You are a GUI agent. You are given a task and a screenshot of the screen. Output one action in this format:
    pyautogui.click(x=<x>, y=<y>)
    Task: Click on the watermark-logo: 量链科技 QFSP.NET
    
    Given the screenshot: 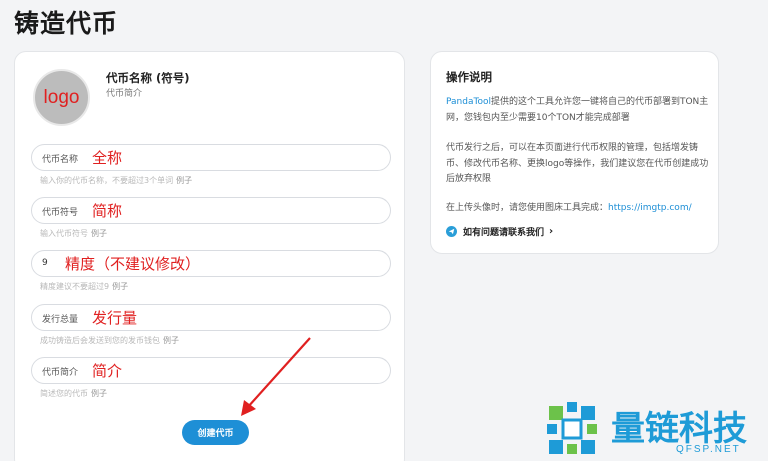 What is the action you would take?
    pyautogui.click(x=657, y=430)
    